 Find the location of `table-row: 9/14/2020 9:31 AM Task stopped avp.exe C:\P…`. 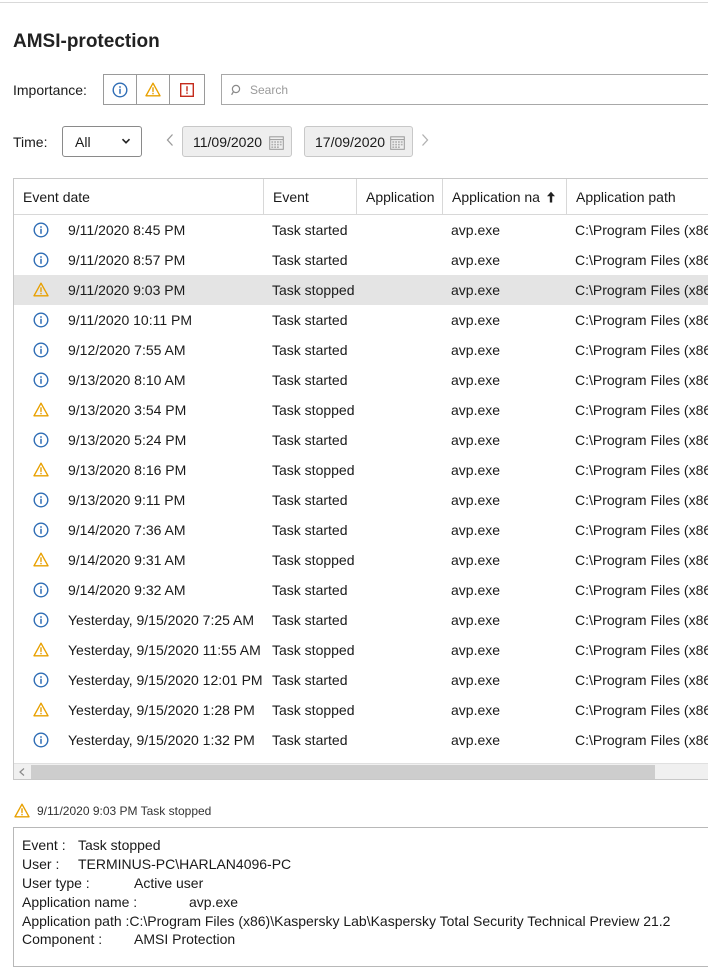

table-row: 9/14/2020 9:31 AM Task stopped avp.exe C:\P… is located at coordinates (361, 560).